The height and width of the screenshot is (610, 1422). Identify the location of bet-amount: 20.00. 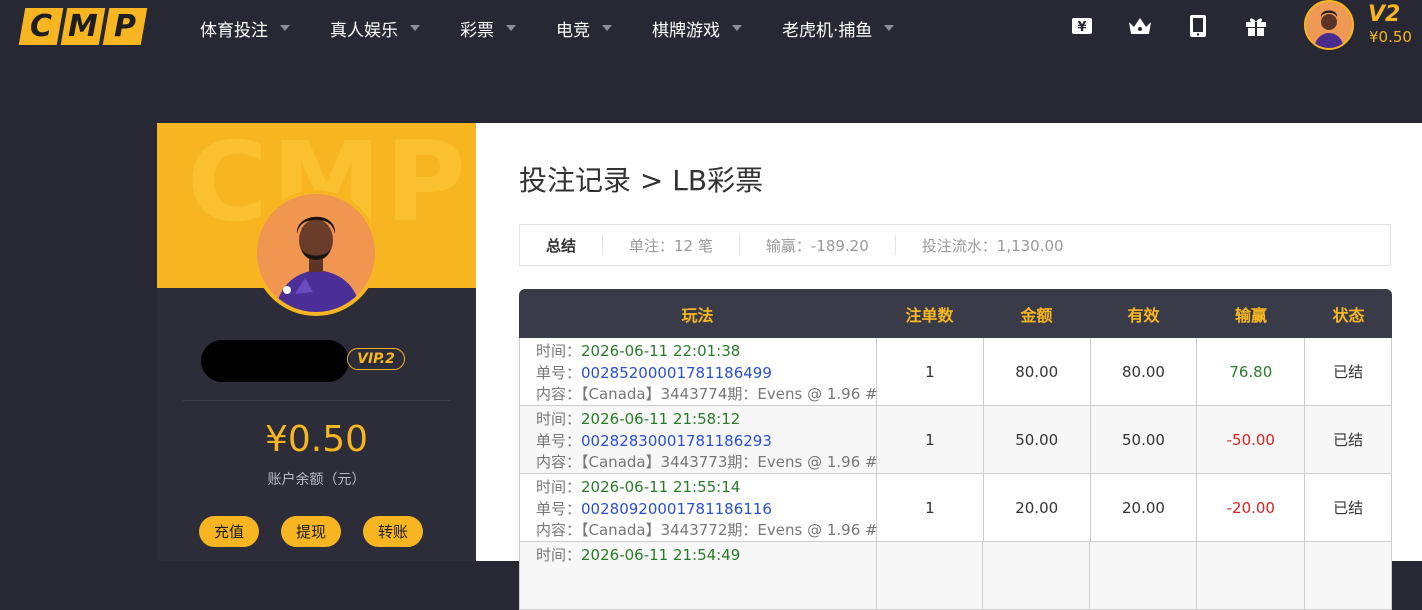
(1037, 507).